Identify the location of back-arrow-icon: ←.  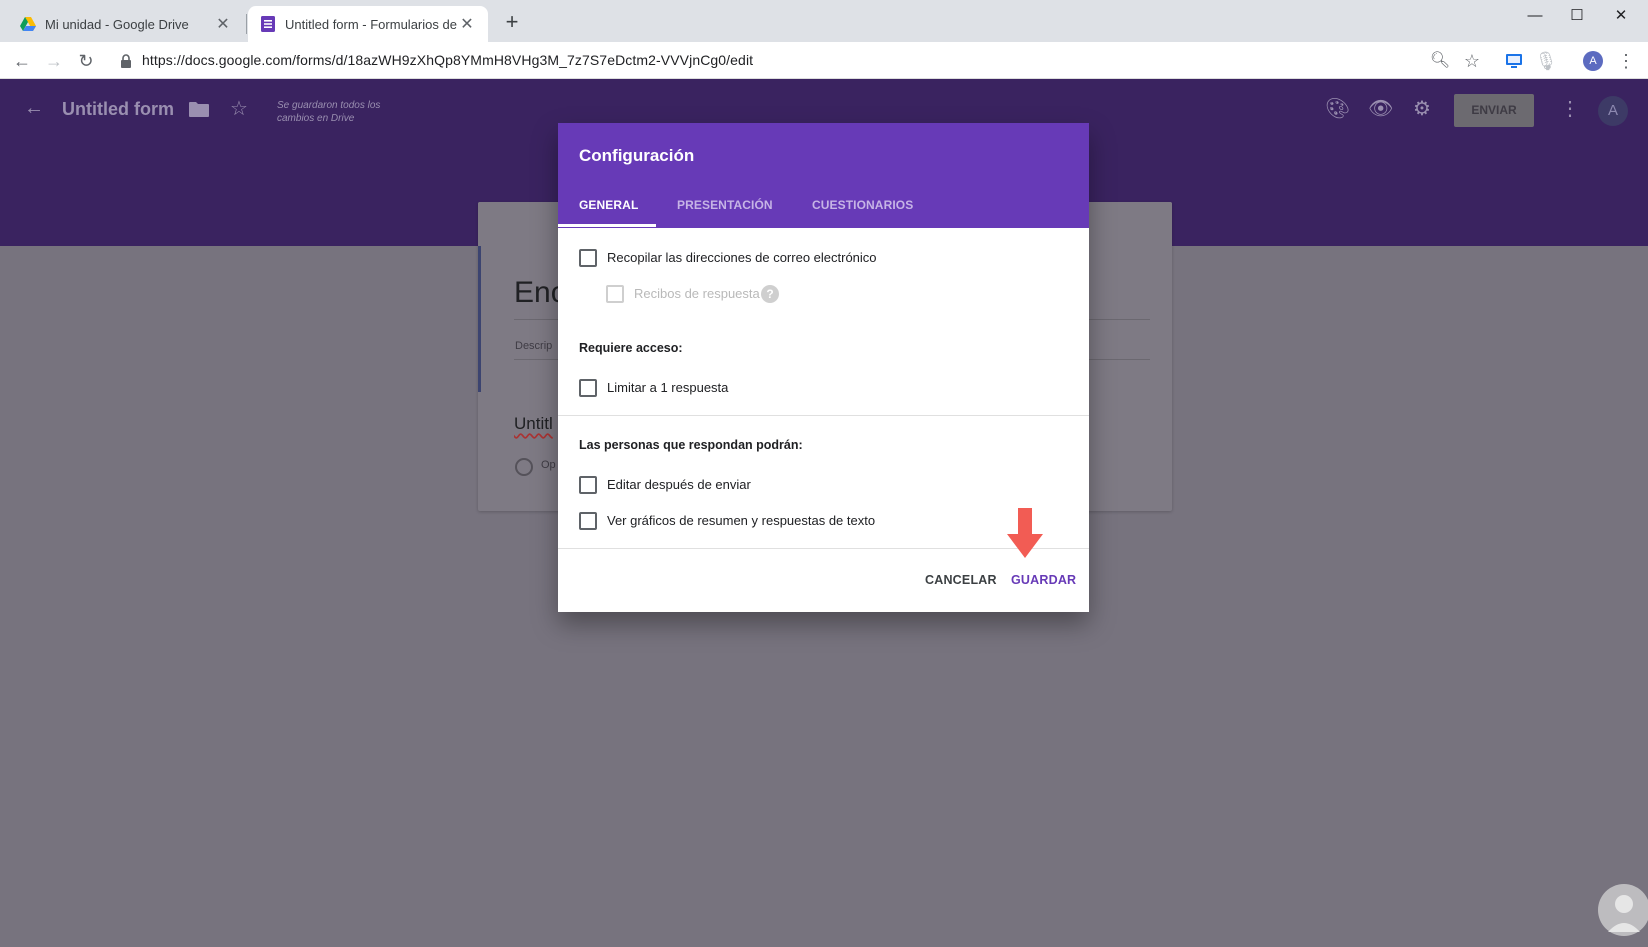
(34, 108).